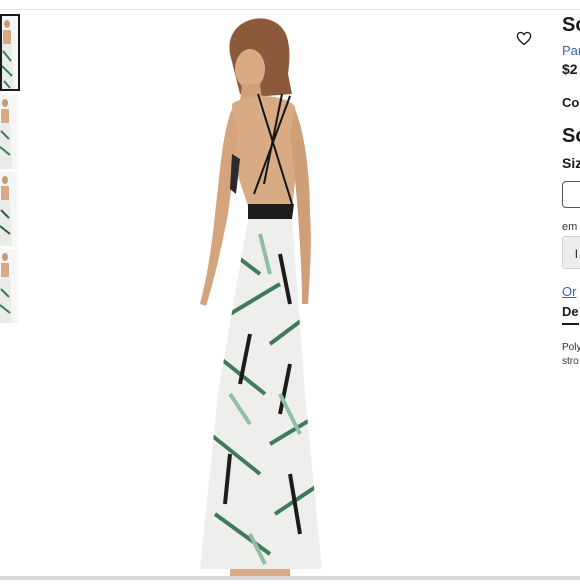 This screenshot has height=585, width=580. What do you see at coordinates (570, 314) in the screenshot?
I see `tab-details: De` at bounding box center [570, 314].